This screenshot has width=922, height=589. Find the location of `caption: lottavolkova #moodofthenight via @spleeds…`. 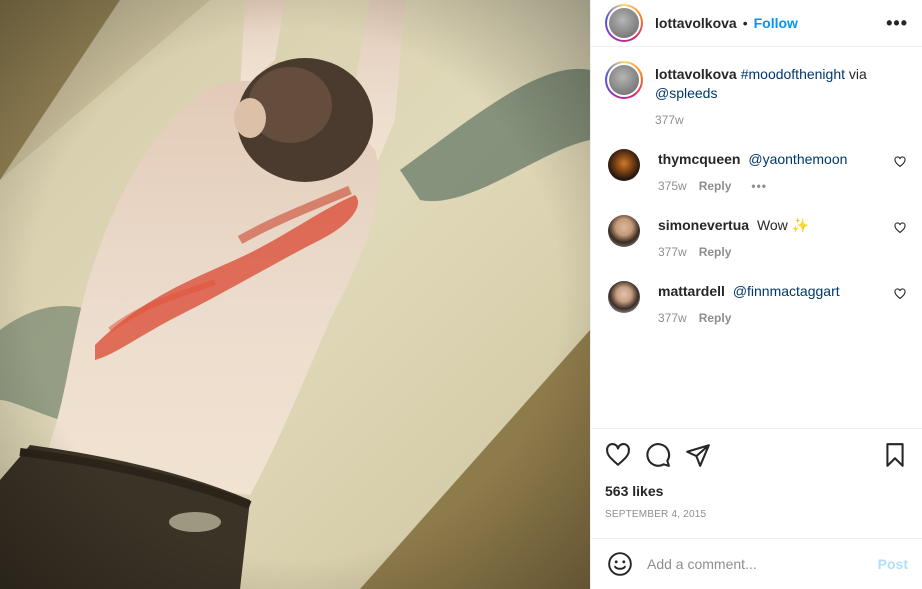

caption: lottavolkova #moodofthenight via @spleeds… is located at coordinates (756, 94).